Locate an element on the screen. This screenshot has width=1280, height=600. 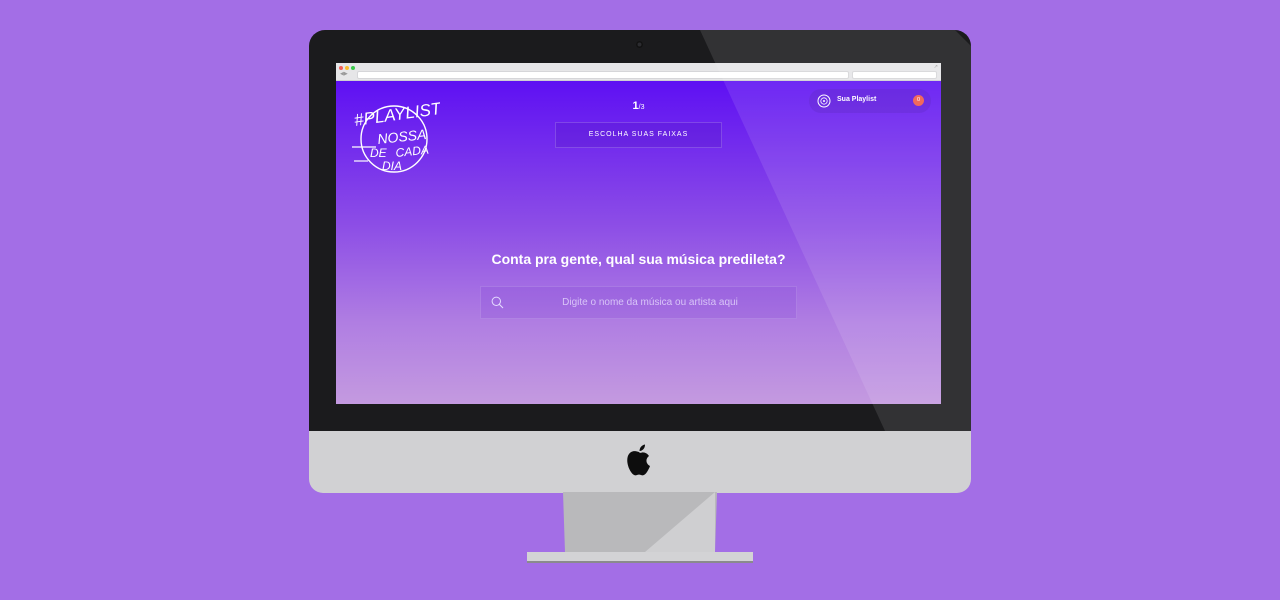
step-total: 3 is located at coordinates (642, 107).